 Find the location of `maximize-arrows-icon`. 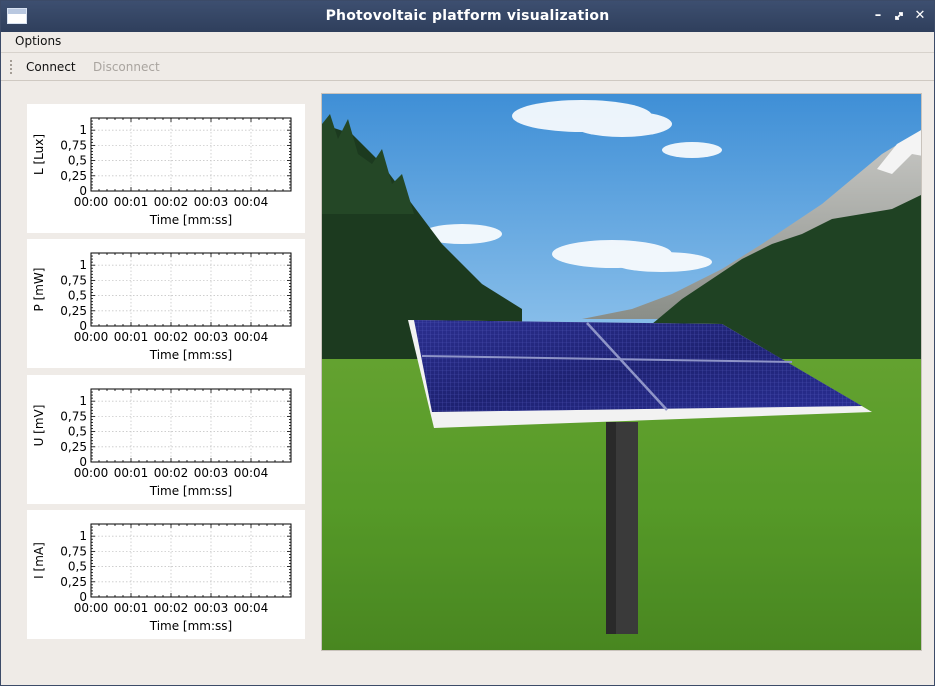

maximize-arrows-icon is located at coordinates (899, 16).